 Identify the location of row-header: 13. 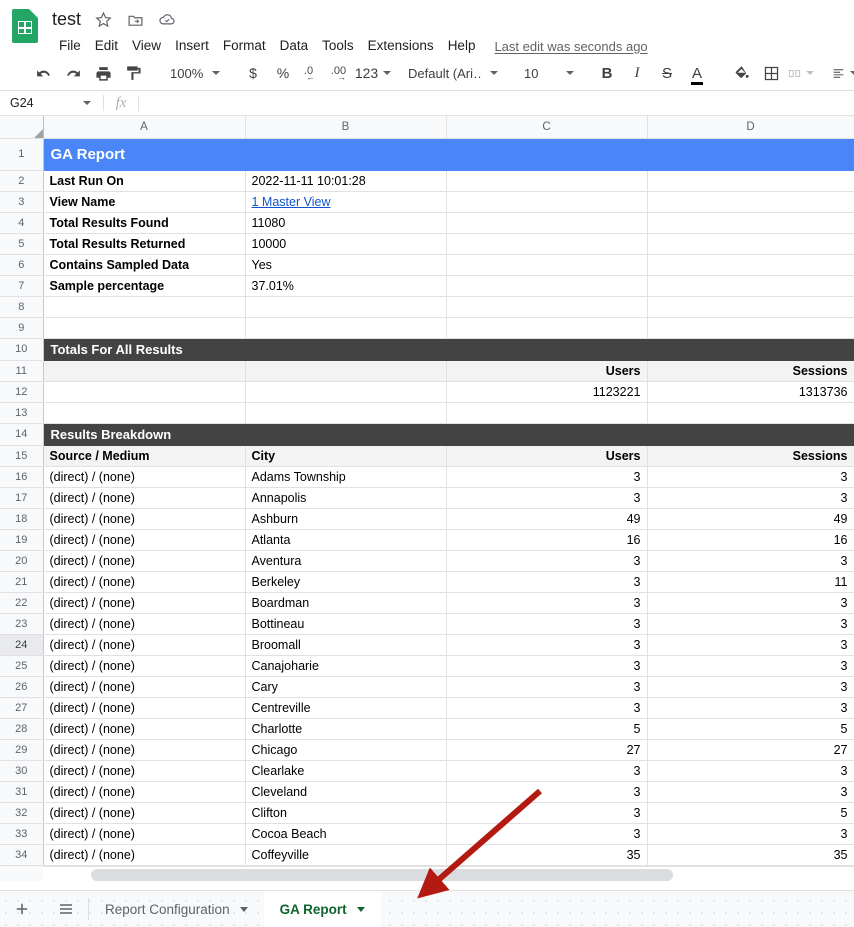
(22, 412).